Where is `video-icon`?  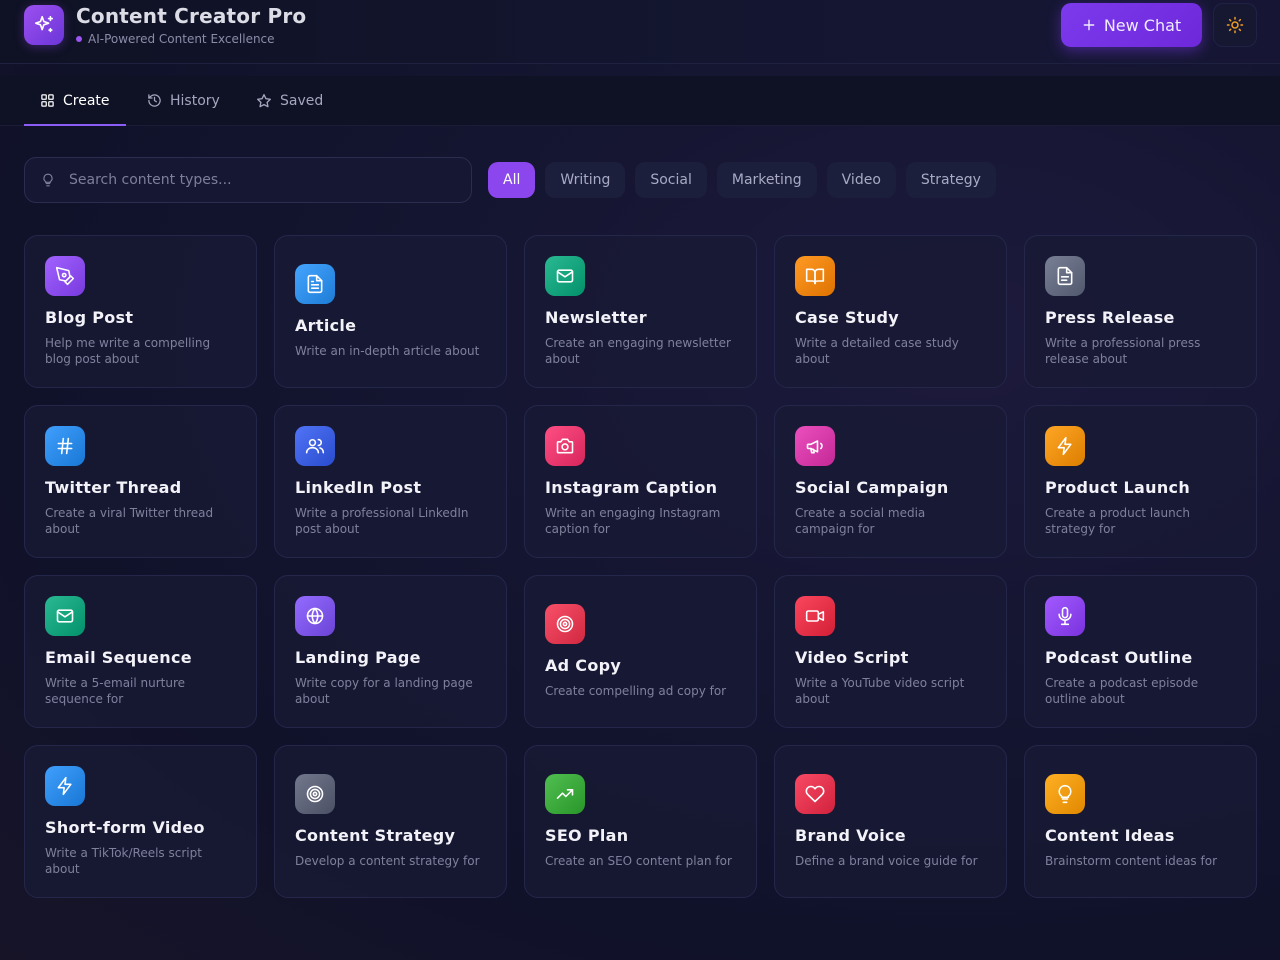
video-icon is located at coordinates (815, 616).